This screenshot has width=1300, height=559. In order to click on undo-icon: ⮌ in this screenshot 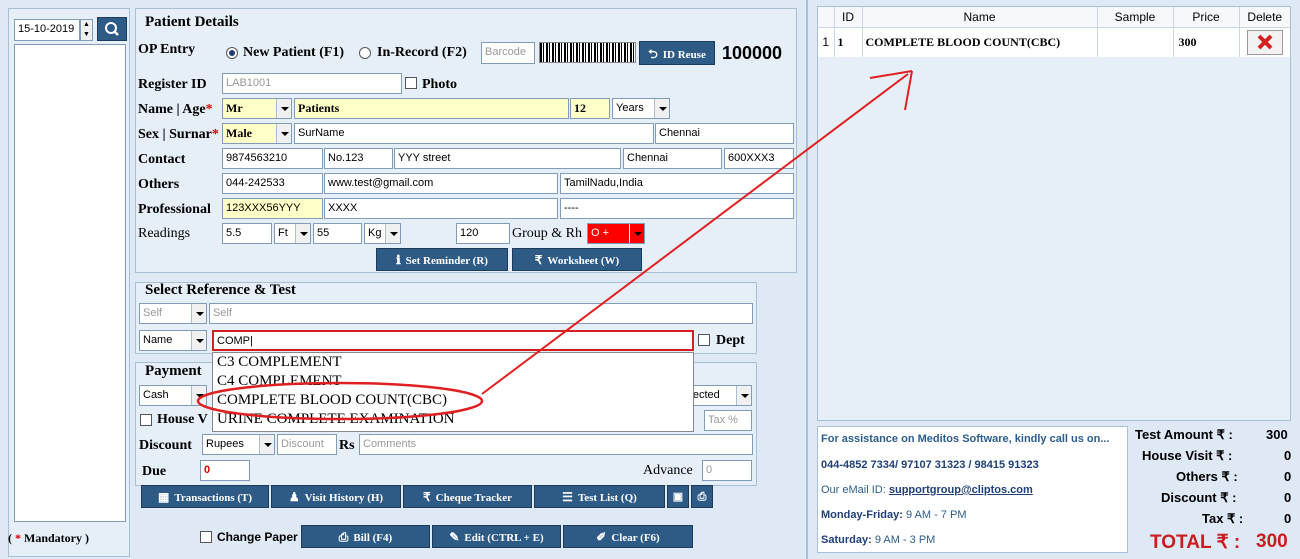, I will do `click(653, 54)`.